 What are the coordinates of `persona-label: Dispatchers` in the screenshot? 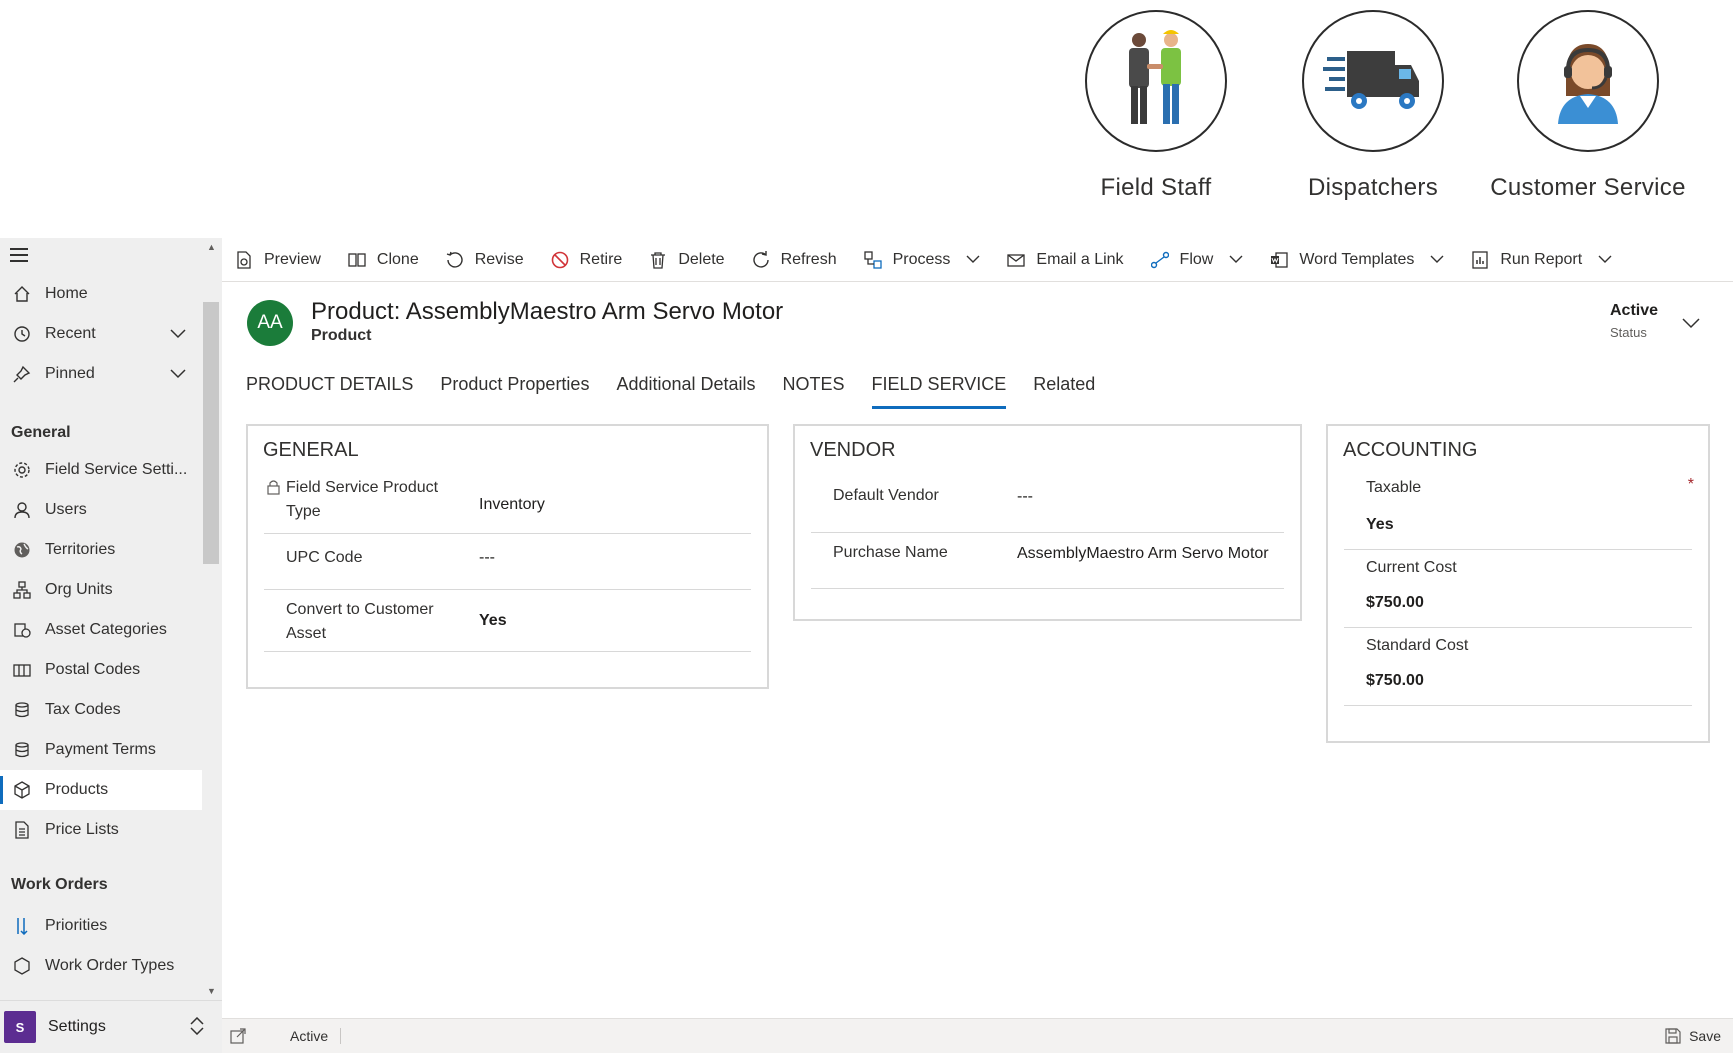 It's located at (1372, 187).